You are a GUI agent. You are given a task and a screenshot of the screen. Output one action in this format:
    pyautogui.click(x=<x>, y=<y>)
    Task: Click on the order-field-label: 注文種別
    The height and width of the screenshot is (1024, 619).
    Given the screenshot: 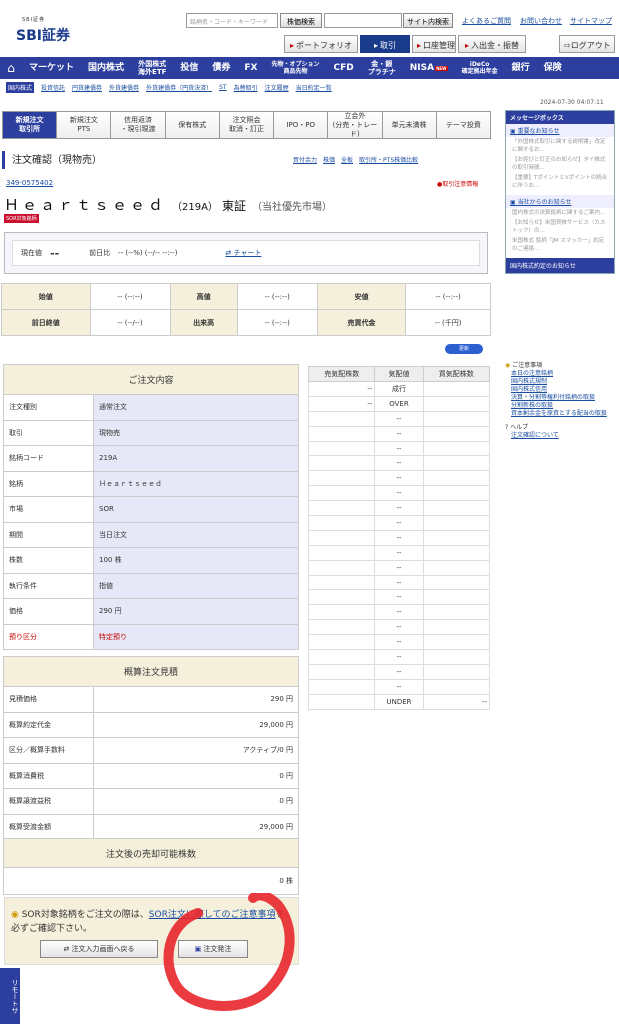 What is the action you would take?
    pyautogui.click(x=48, y=407)
    